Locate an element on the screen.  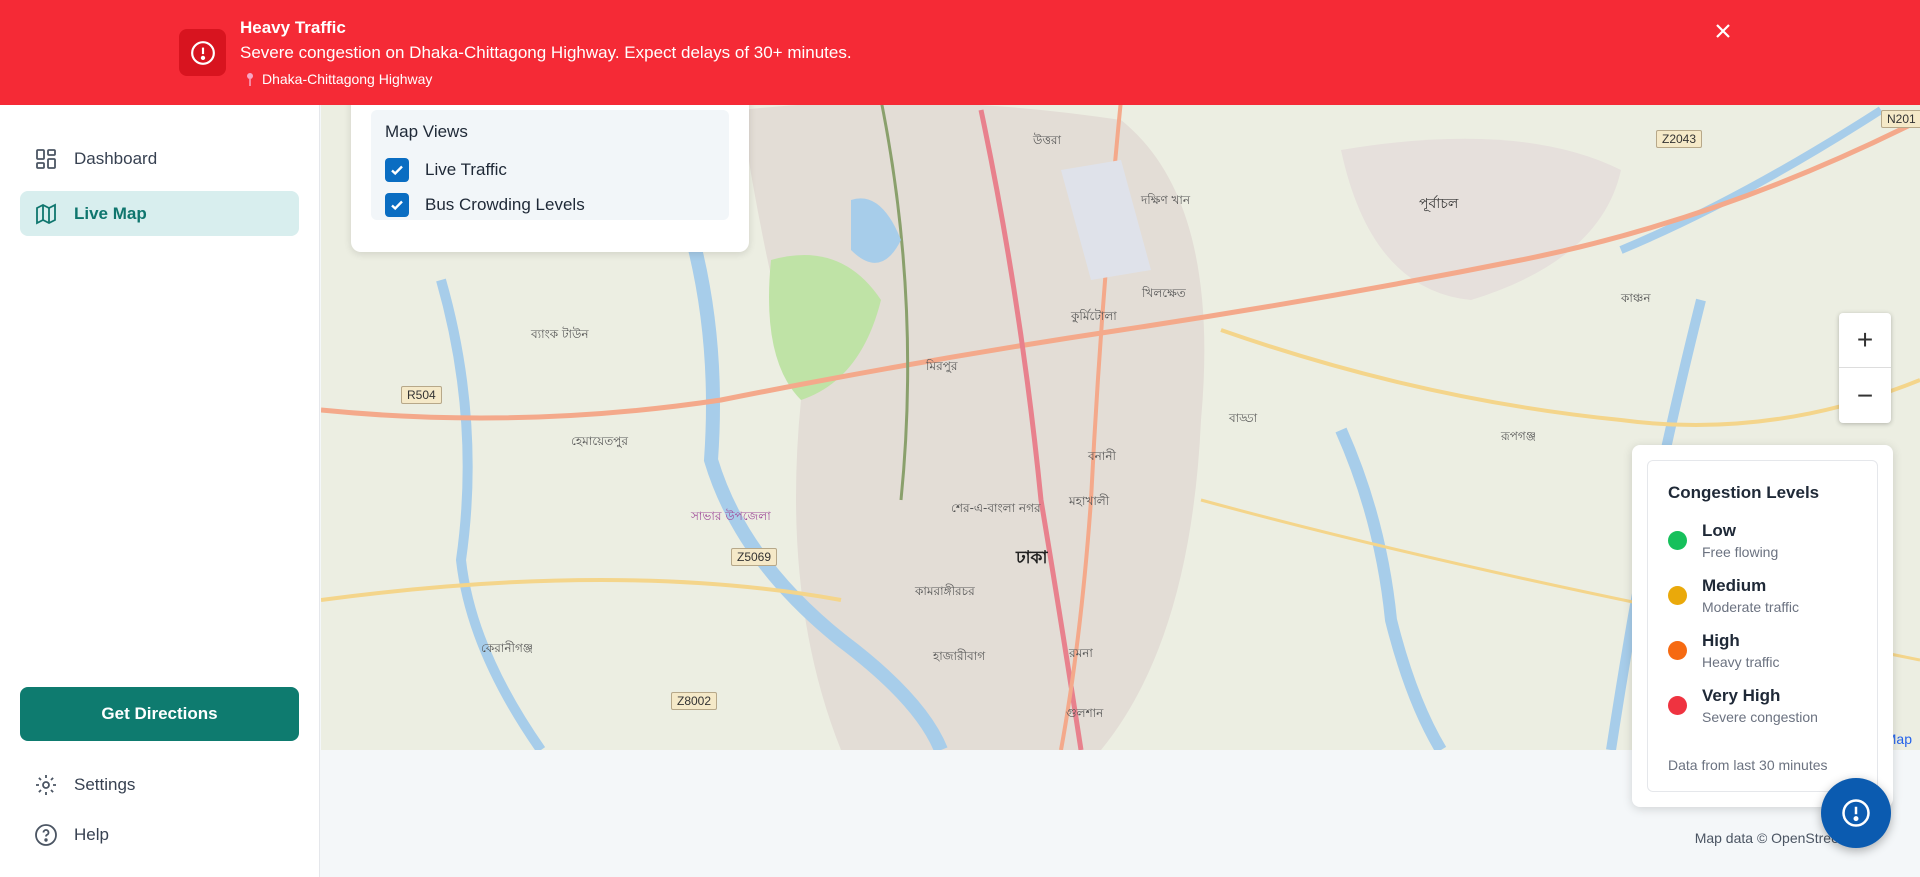
map-label-tejgaon: শের-এ-বাংলা নগর is located at coordinates (996, 508).